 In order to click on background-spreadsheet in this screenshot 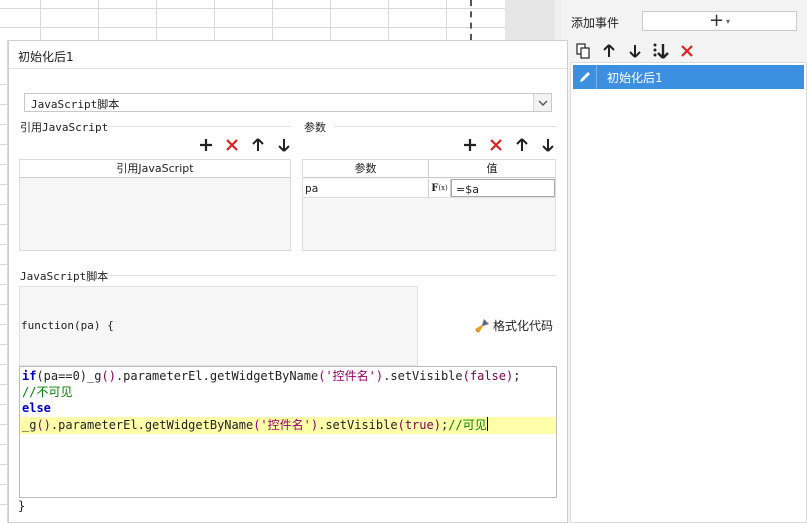, I will do `click(277, 20)`.